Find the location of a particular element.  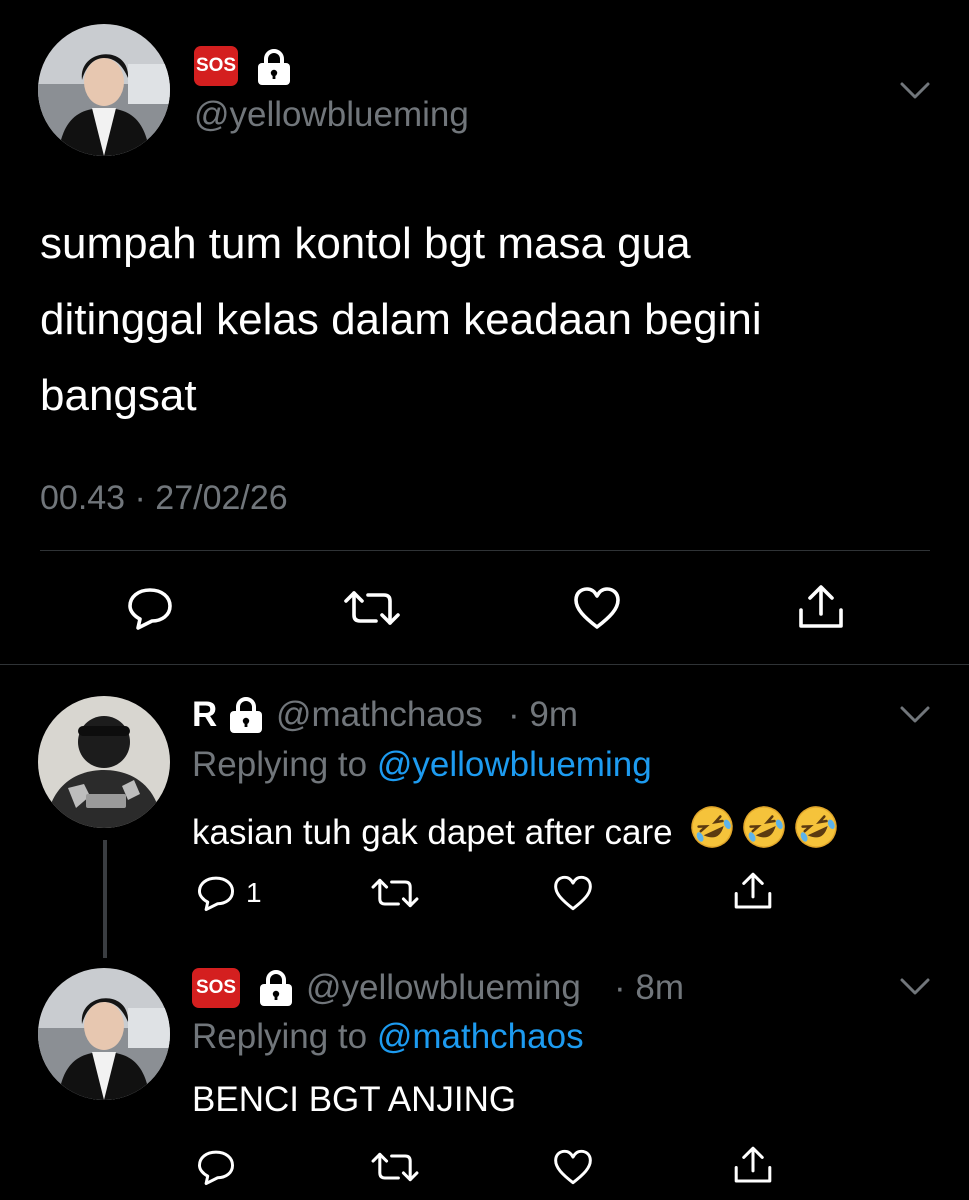

replying-to: Replying to @yellowblueming is located at coordinates (422, 765).